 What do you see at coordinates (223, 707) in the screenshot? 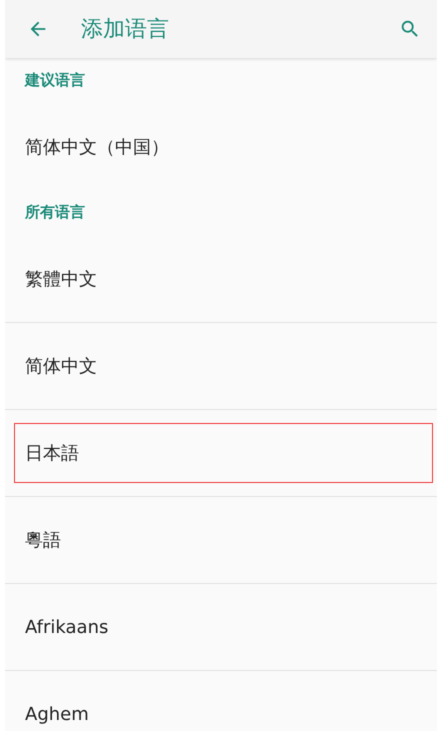
I see `language-item: Aghem` at bounding box center [223, 707].